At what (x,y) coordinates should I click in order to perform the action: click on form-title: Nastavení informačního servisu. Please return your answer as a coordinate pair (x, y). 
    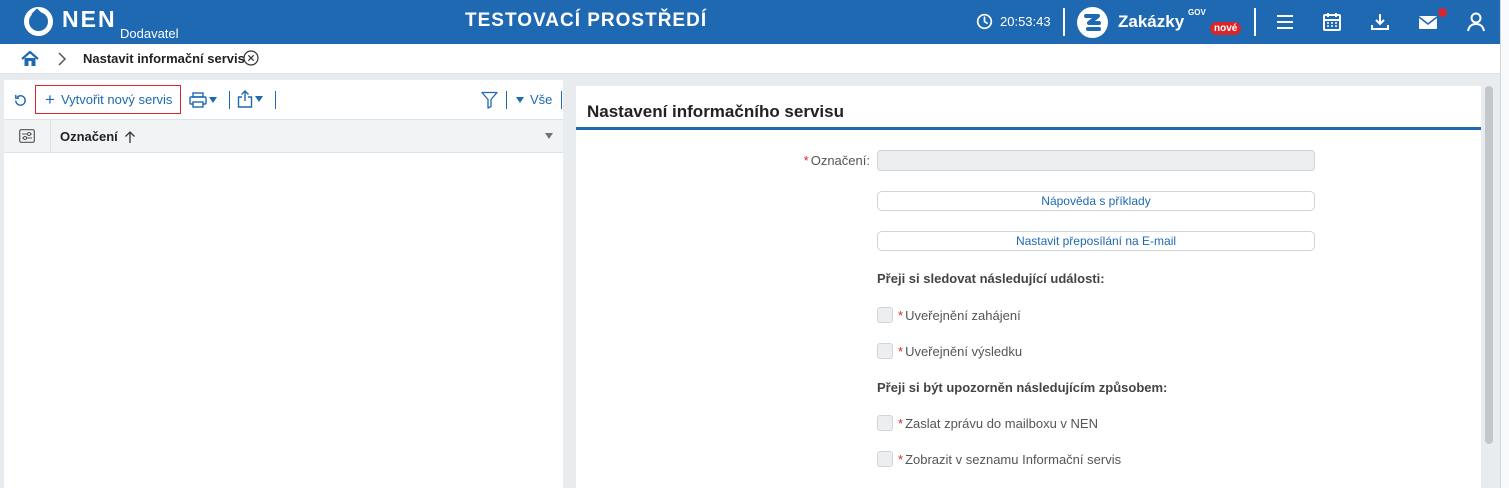
    Looking at the image, I should click on (715, 111).